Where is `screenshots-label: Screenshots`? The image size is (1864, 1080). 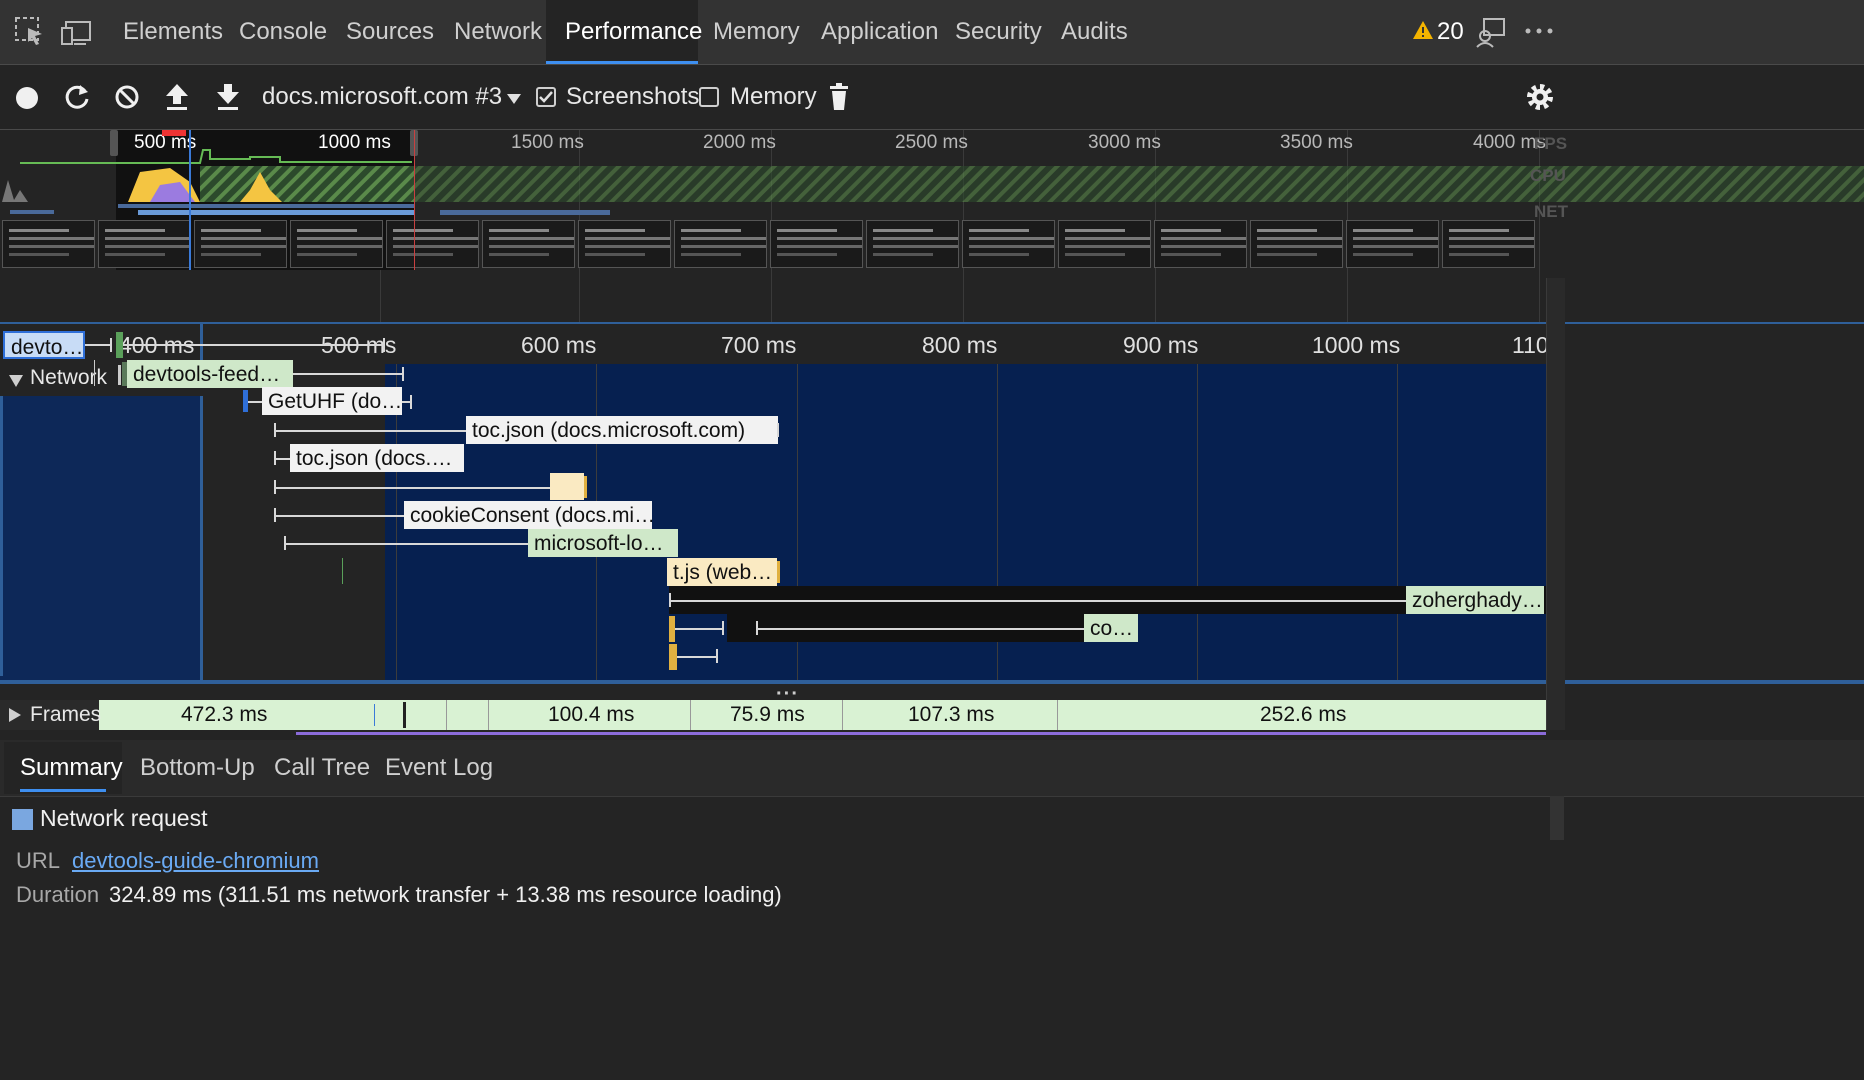 screenshots-label: Screenshots is located at coordinates (632, 97).